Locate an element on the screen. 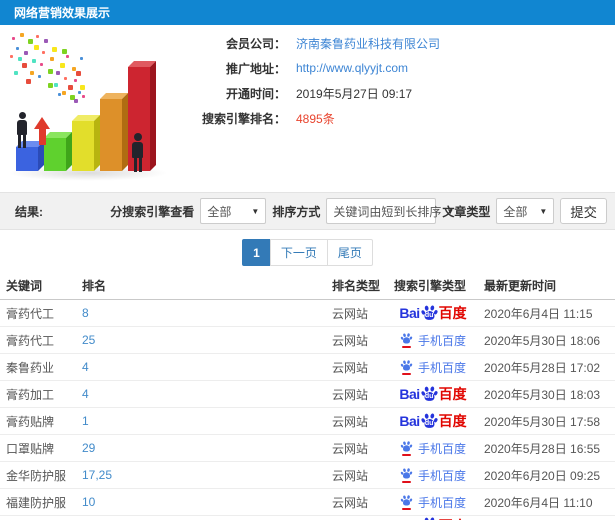  updated-cell: 2020年5月30日 18:03 is located at coordinates (542, 394).